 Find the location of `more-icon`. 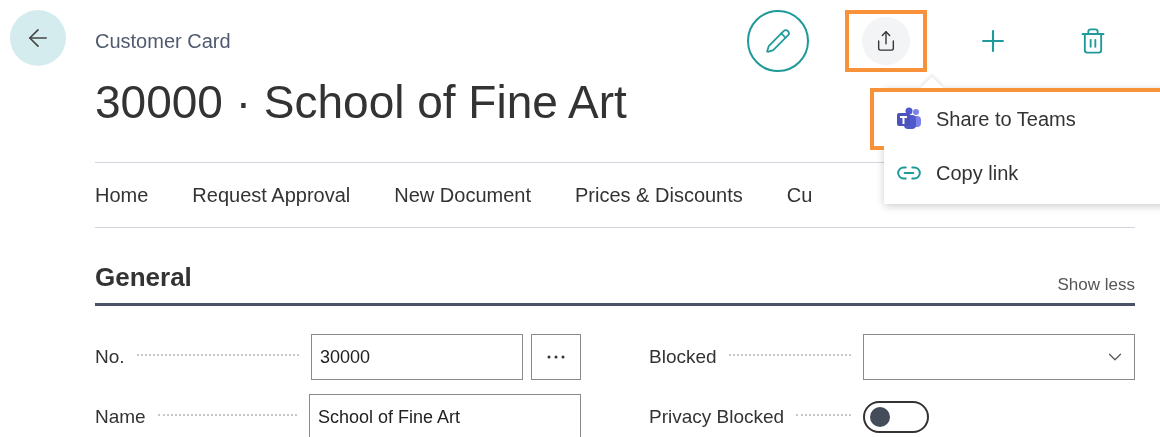

more-icon is located at coordinates (556, 357).